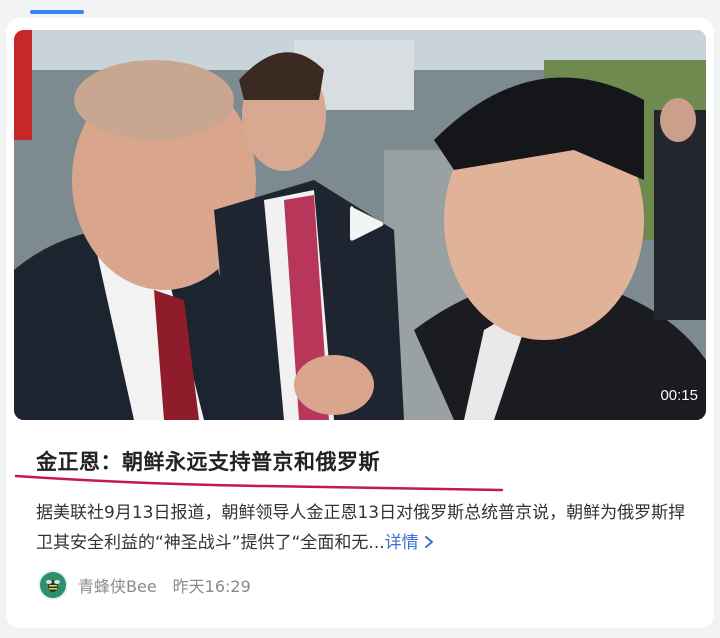 This screenshot has width=720, height=638. I want to click on source-avatar, so click(53, 585).